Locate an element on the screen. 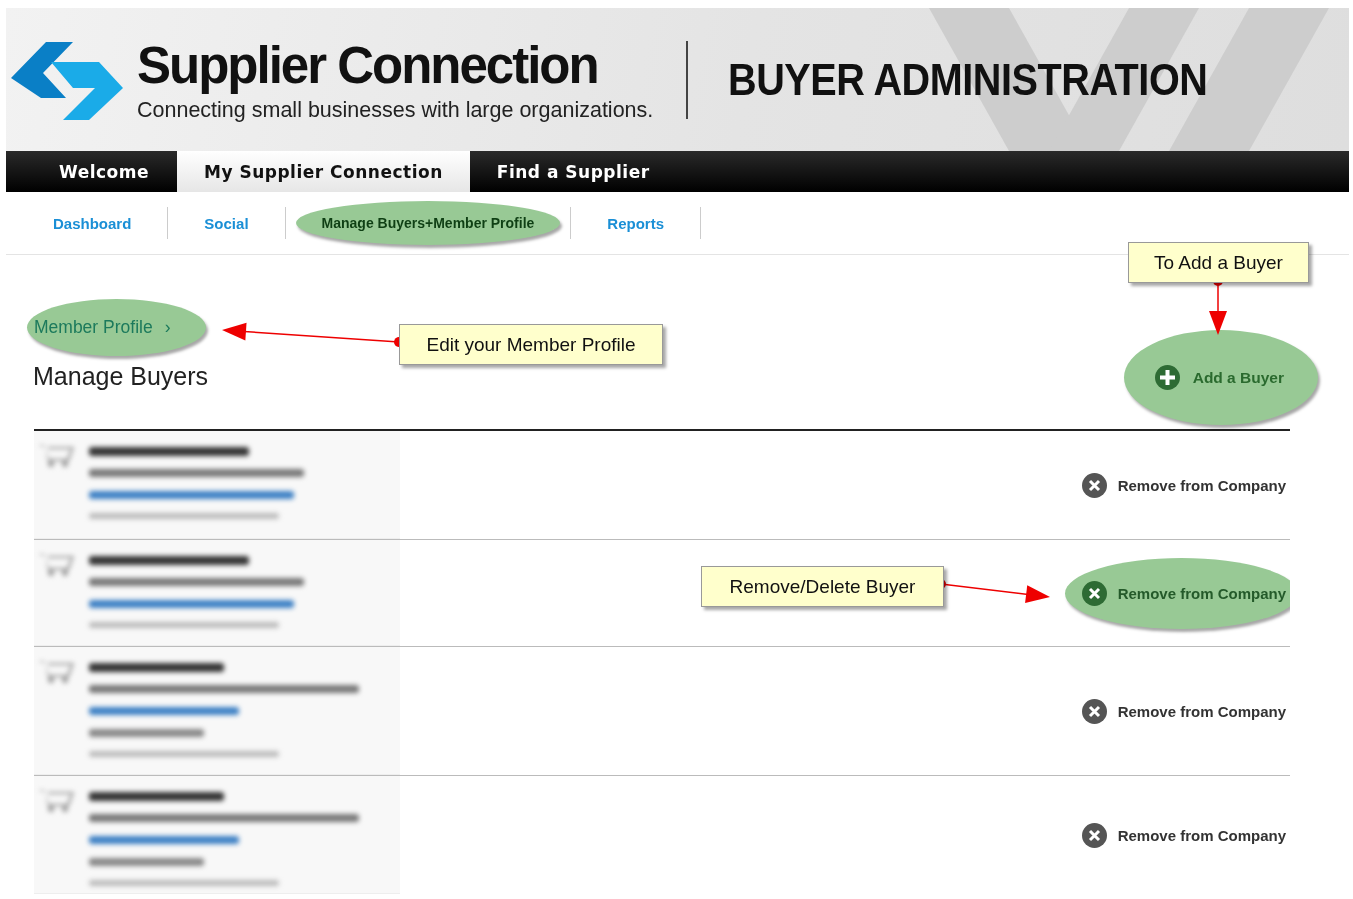  section-title: BUYER ADMINISTRATION is located at coordinates (968, 79).